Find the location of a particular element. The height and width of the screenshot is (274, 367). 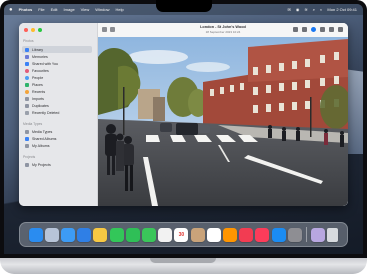

sidebar-item-label: Shared Albums is located at coordinates (44, 138).